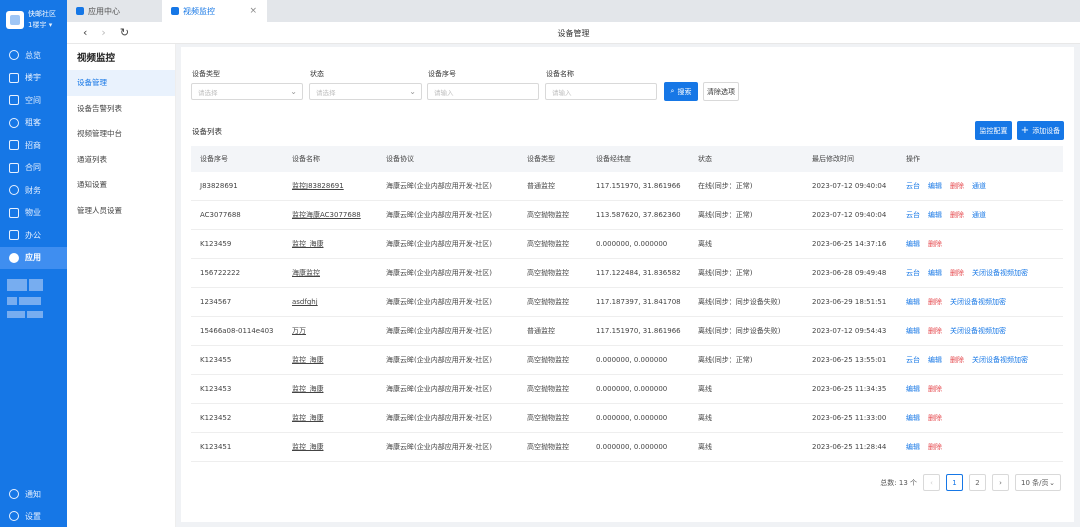 The height and width of the screenshot is (527, 1080). I want to click on main-nav: 总览楼宇空间 租客 招商 合同 财务 物业 办公应用, so click(33, 156).